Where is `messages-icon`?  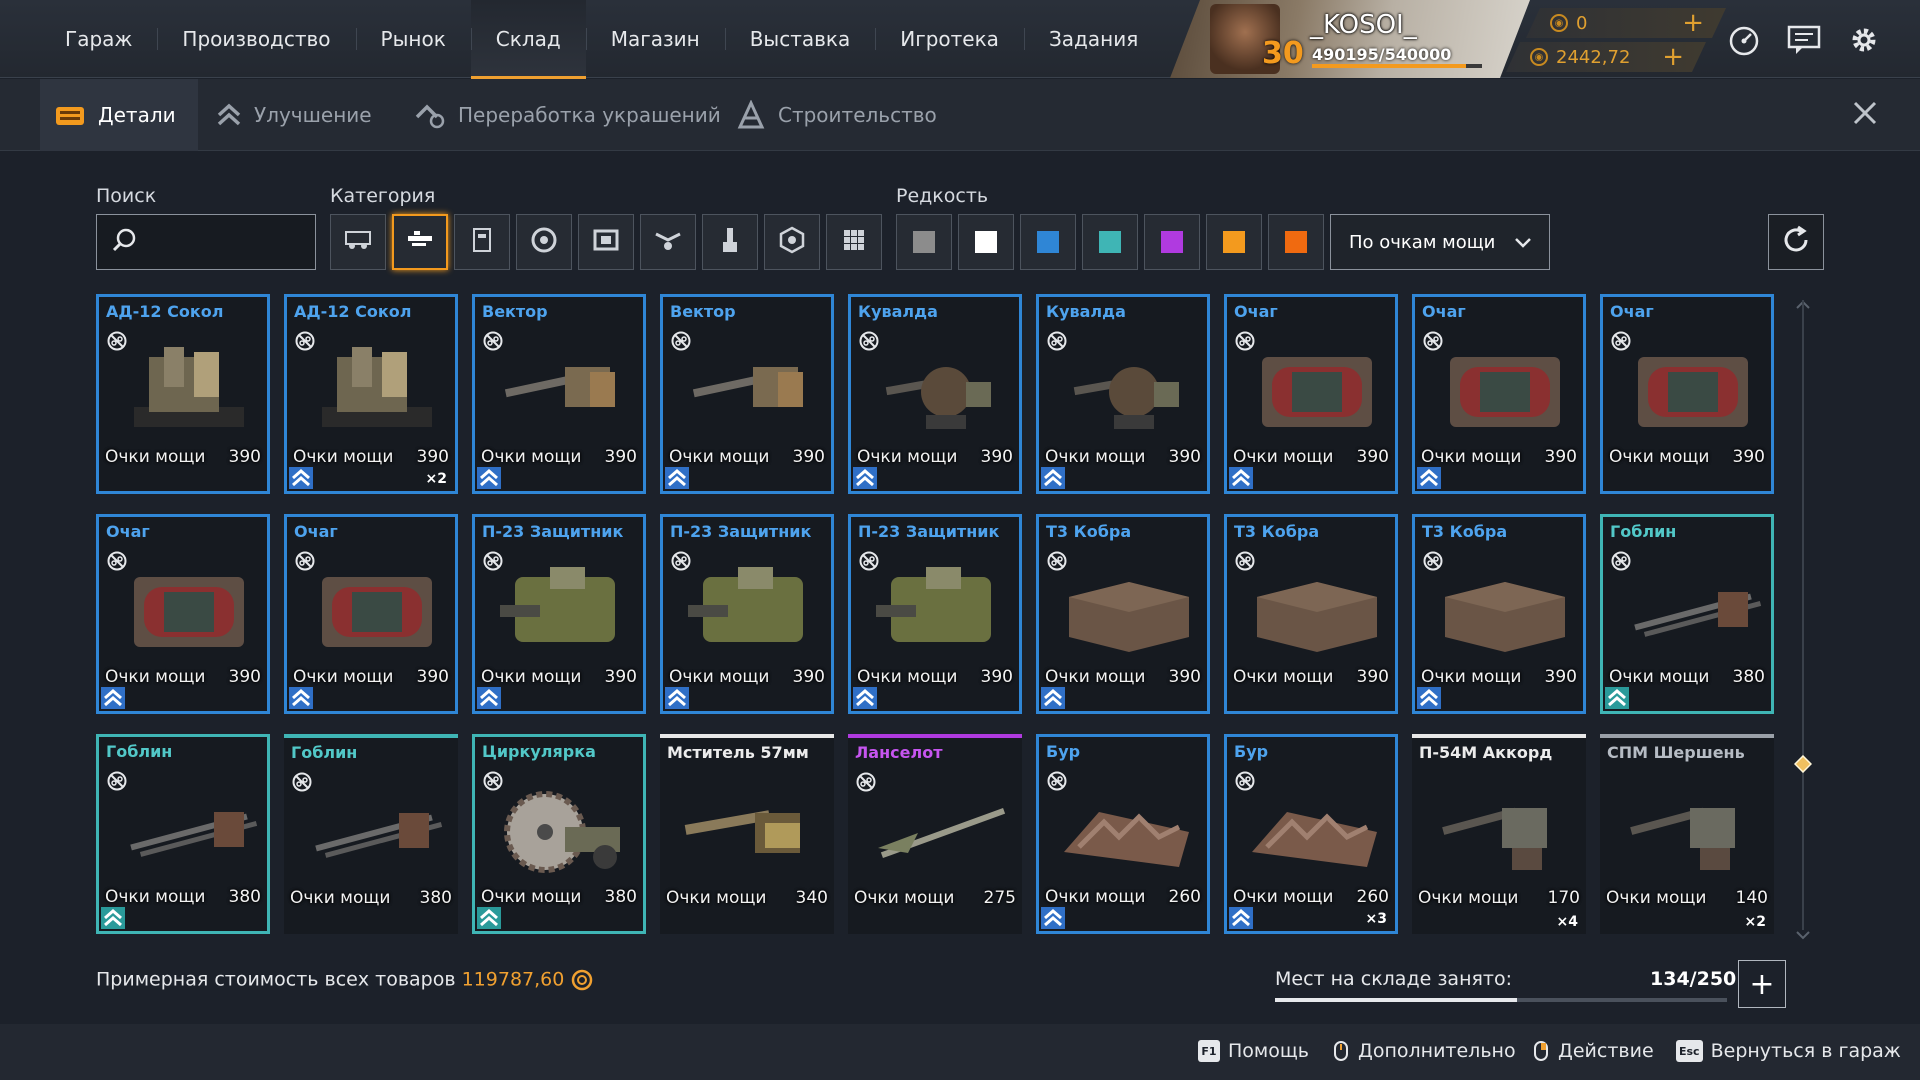 messages-icon is located at coordinates (1804, 40).